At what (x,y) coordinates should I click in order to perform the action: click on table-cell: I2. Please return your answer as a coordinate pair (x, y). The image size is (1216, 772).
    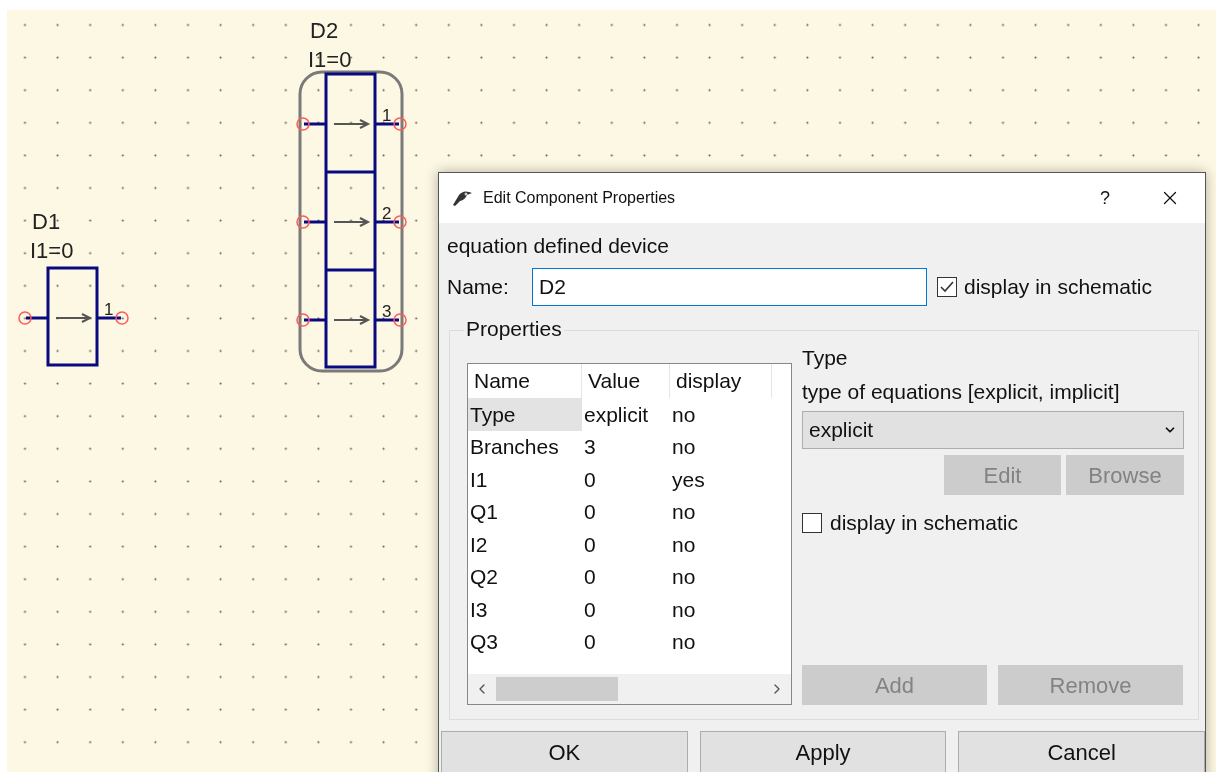
    Looking at the image, I should click on (525, 544).